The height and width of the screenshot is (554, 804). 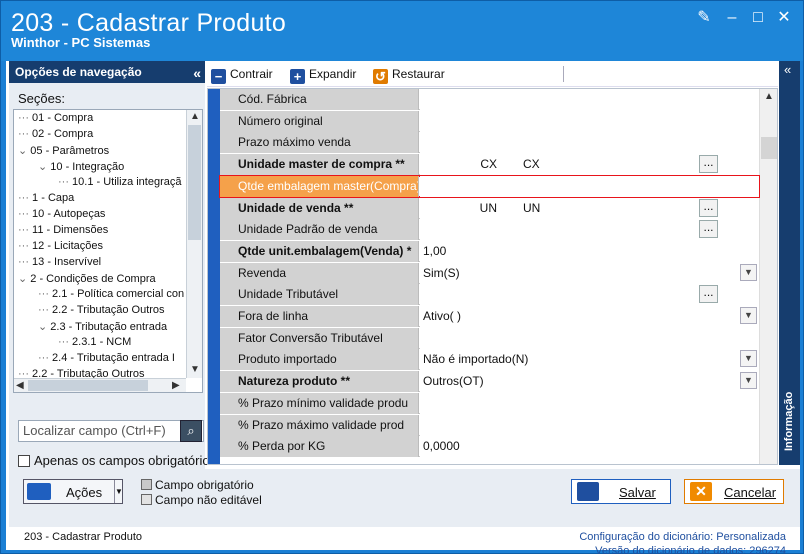 I want to click on field-row: Fora de linha Ativo( ) ▼, so click(x=489, y=316).